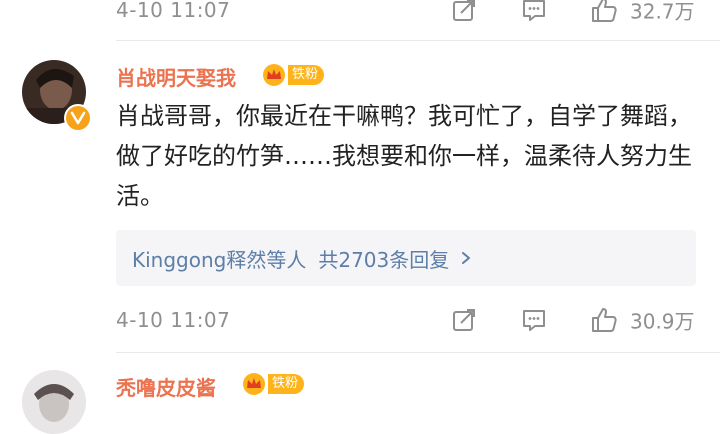 This screenshot has height=434, width=720. What do you see at coordinates (176, 76) in the screenshot?
I see `comment-username: 肖战明天娶我` at bounding box center [176, 76].